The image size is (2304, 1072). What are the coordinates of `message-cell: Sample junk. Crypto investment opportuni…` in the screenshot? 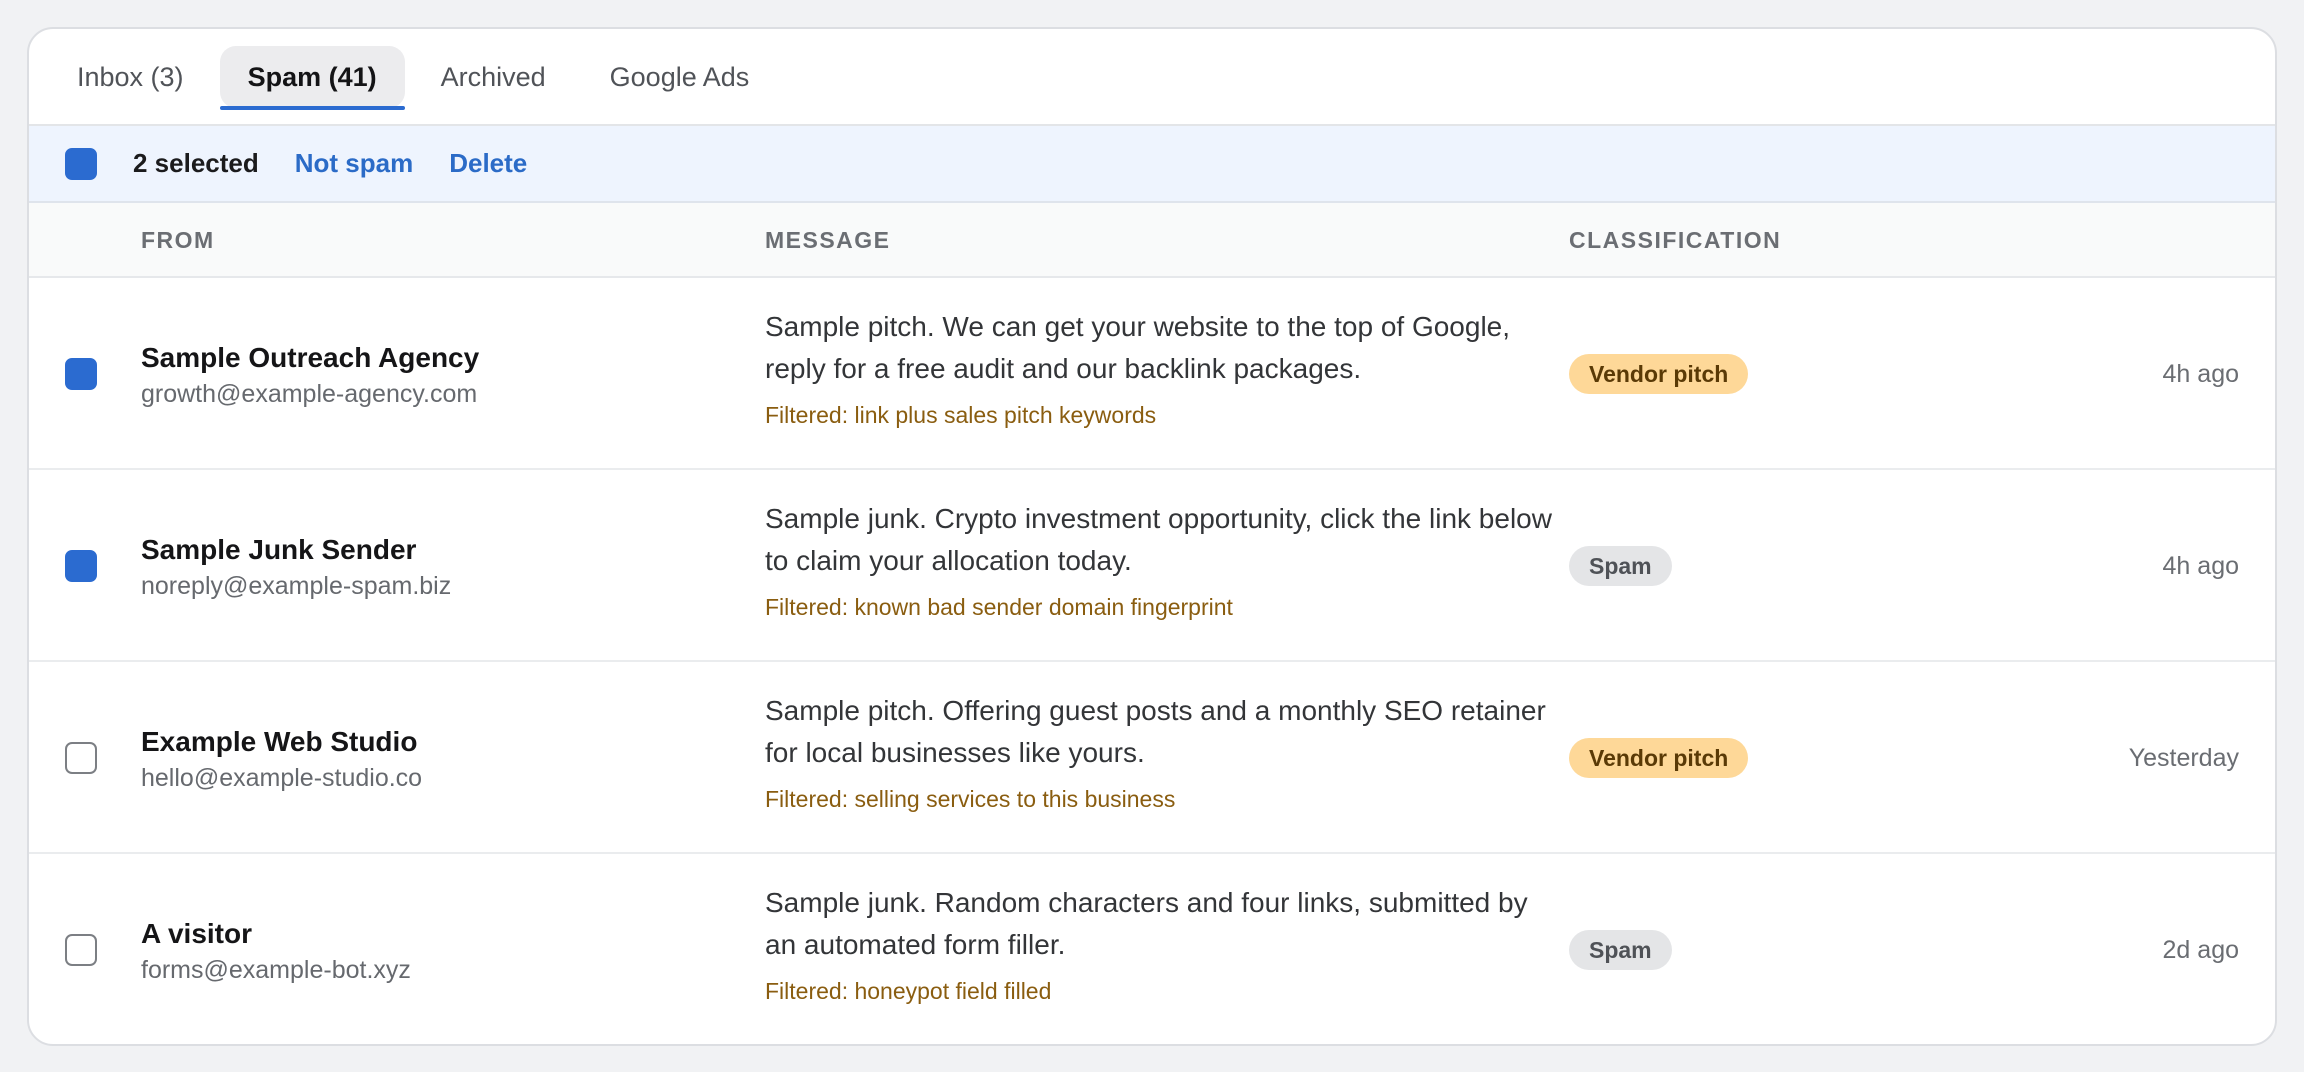 It's located at (1165, 560).